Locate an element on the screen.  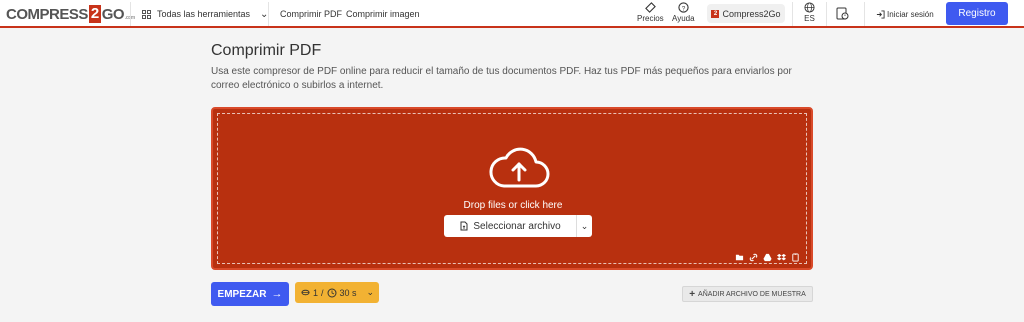
limit-files: 1 is located at coordinates (316, 292).